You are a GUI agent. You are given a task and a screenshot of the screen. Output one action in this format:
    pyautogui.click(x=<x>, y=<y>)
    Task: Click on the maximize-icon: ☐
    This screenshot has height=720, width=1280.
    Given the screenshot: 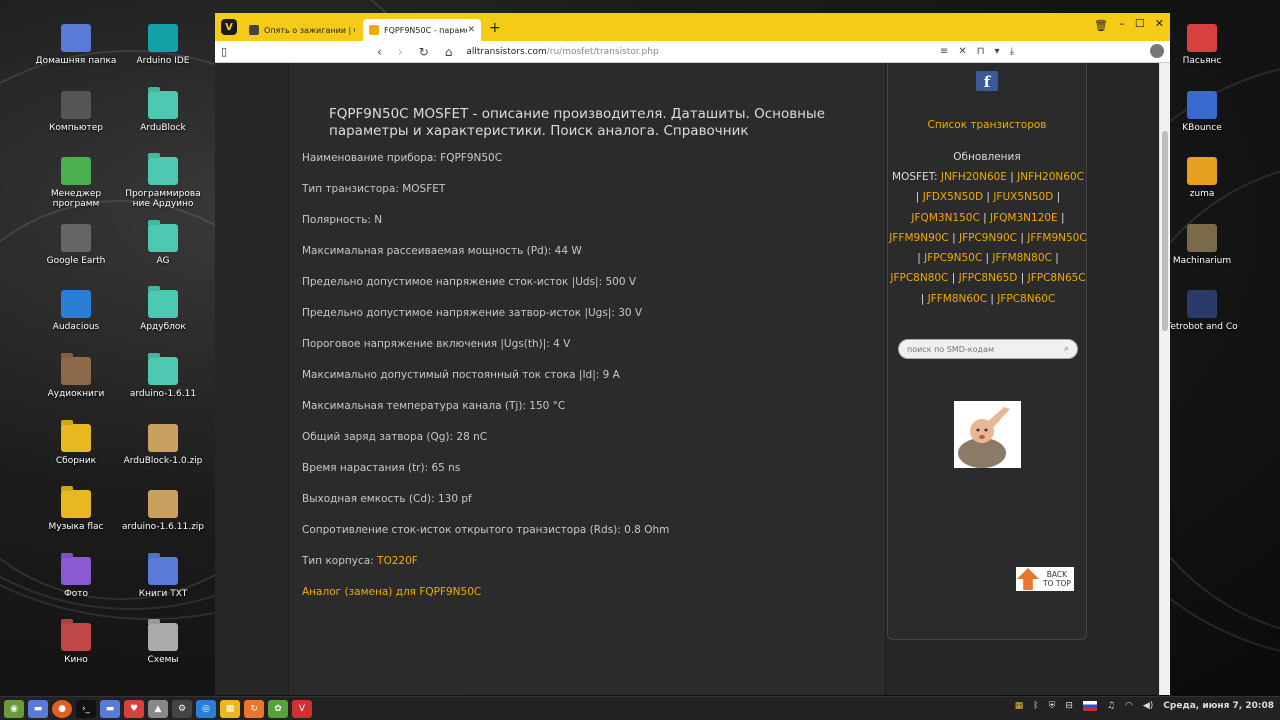 What is the action you would take?
    pyautogui.click(x=1140, y=23)
    